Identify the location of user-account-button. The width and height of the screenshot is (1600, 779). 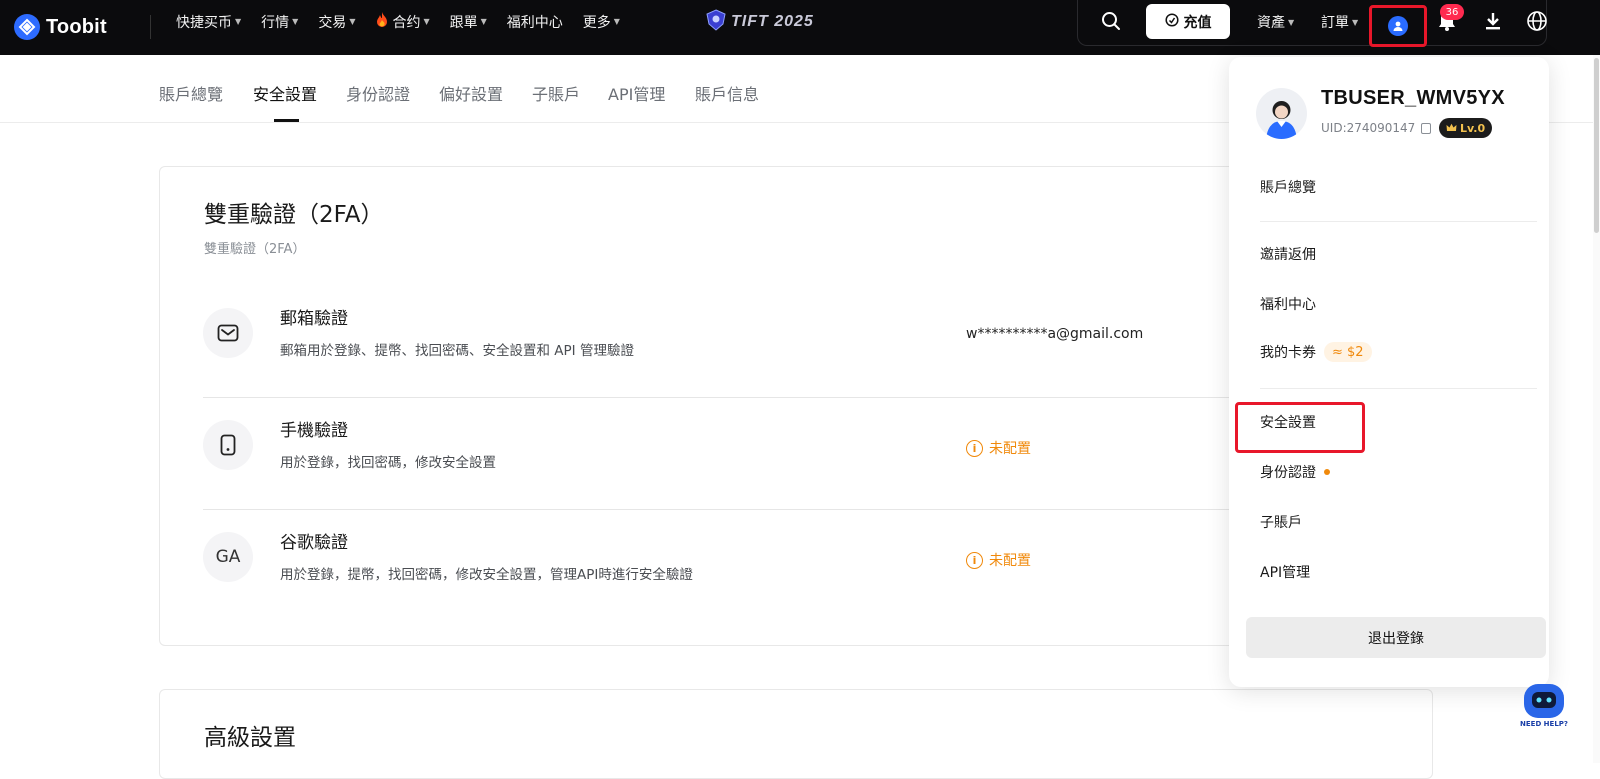
(1398, 26).